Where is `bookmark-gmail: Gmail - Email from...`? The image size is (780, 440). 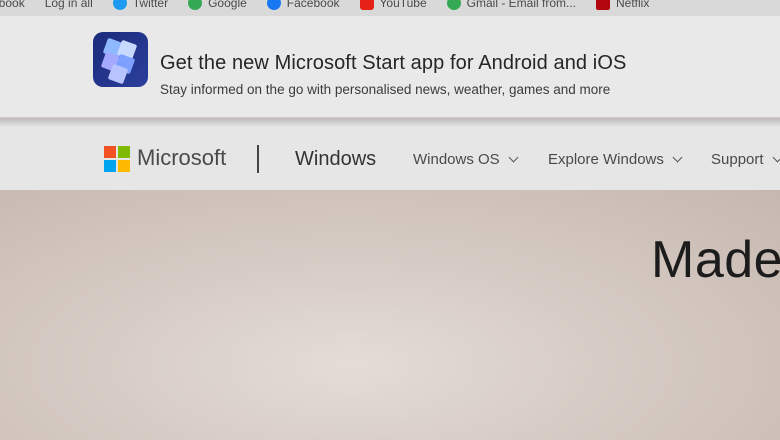 bookmark-gmail: Gmail - Email from... is located at coordinates (511, 5).